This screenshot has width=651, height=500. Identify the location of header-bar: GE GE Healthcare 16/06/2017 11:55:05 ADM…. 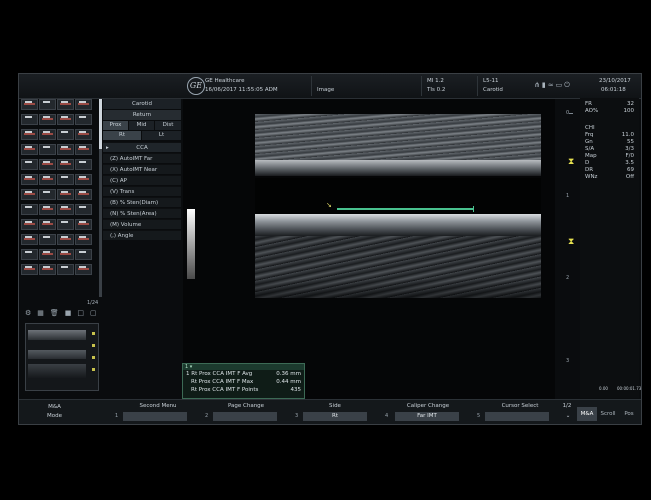
(330, 86).